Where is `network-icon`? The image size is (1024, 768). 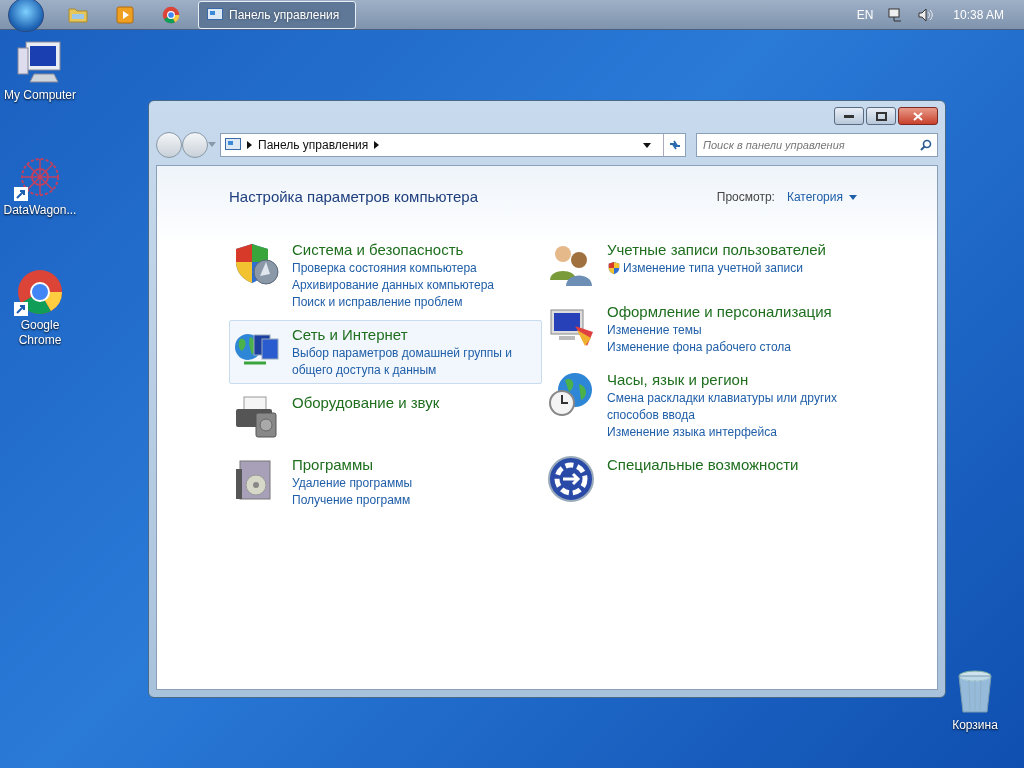 network-icon is located at coordinates (895, 14).